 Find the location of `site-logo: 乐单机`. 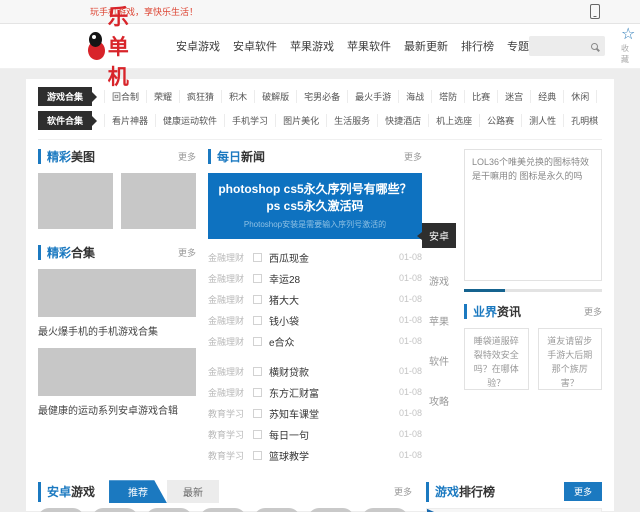

site-logo: 乐单机 is located at coordinates (115, 46).